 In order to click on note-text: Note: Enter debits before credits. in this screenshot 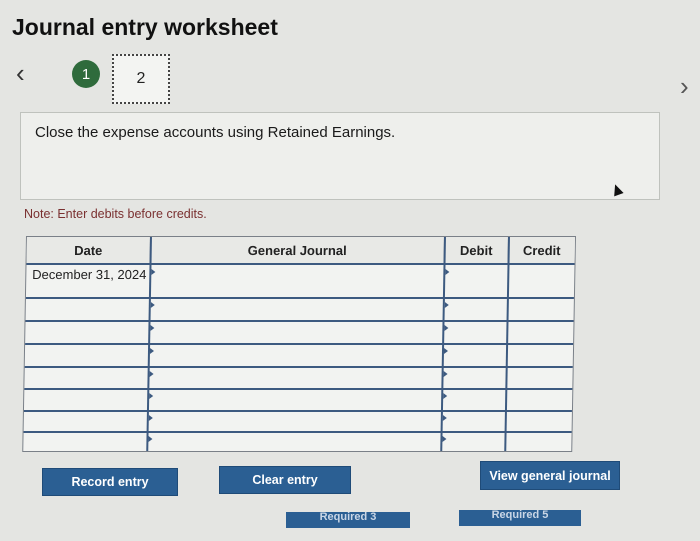, I will do `click(115, 214)`.